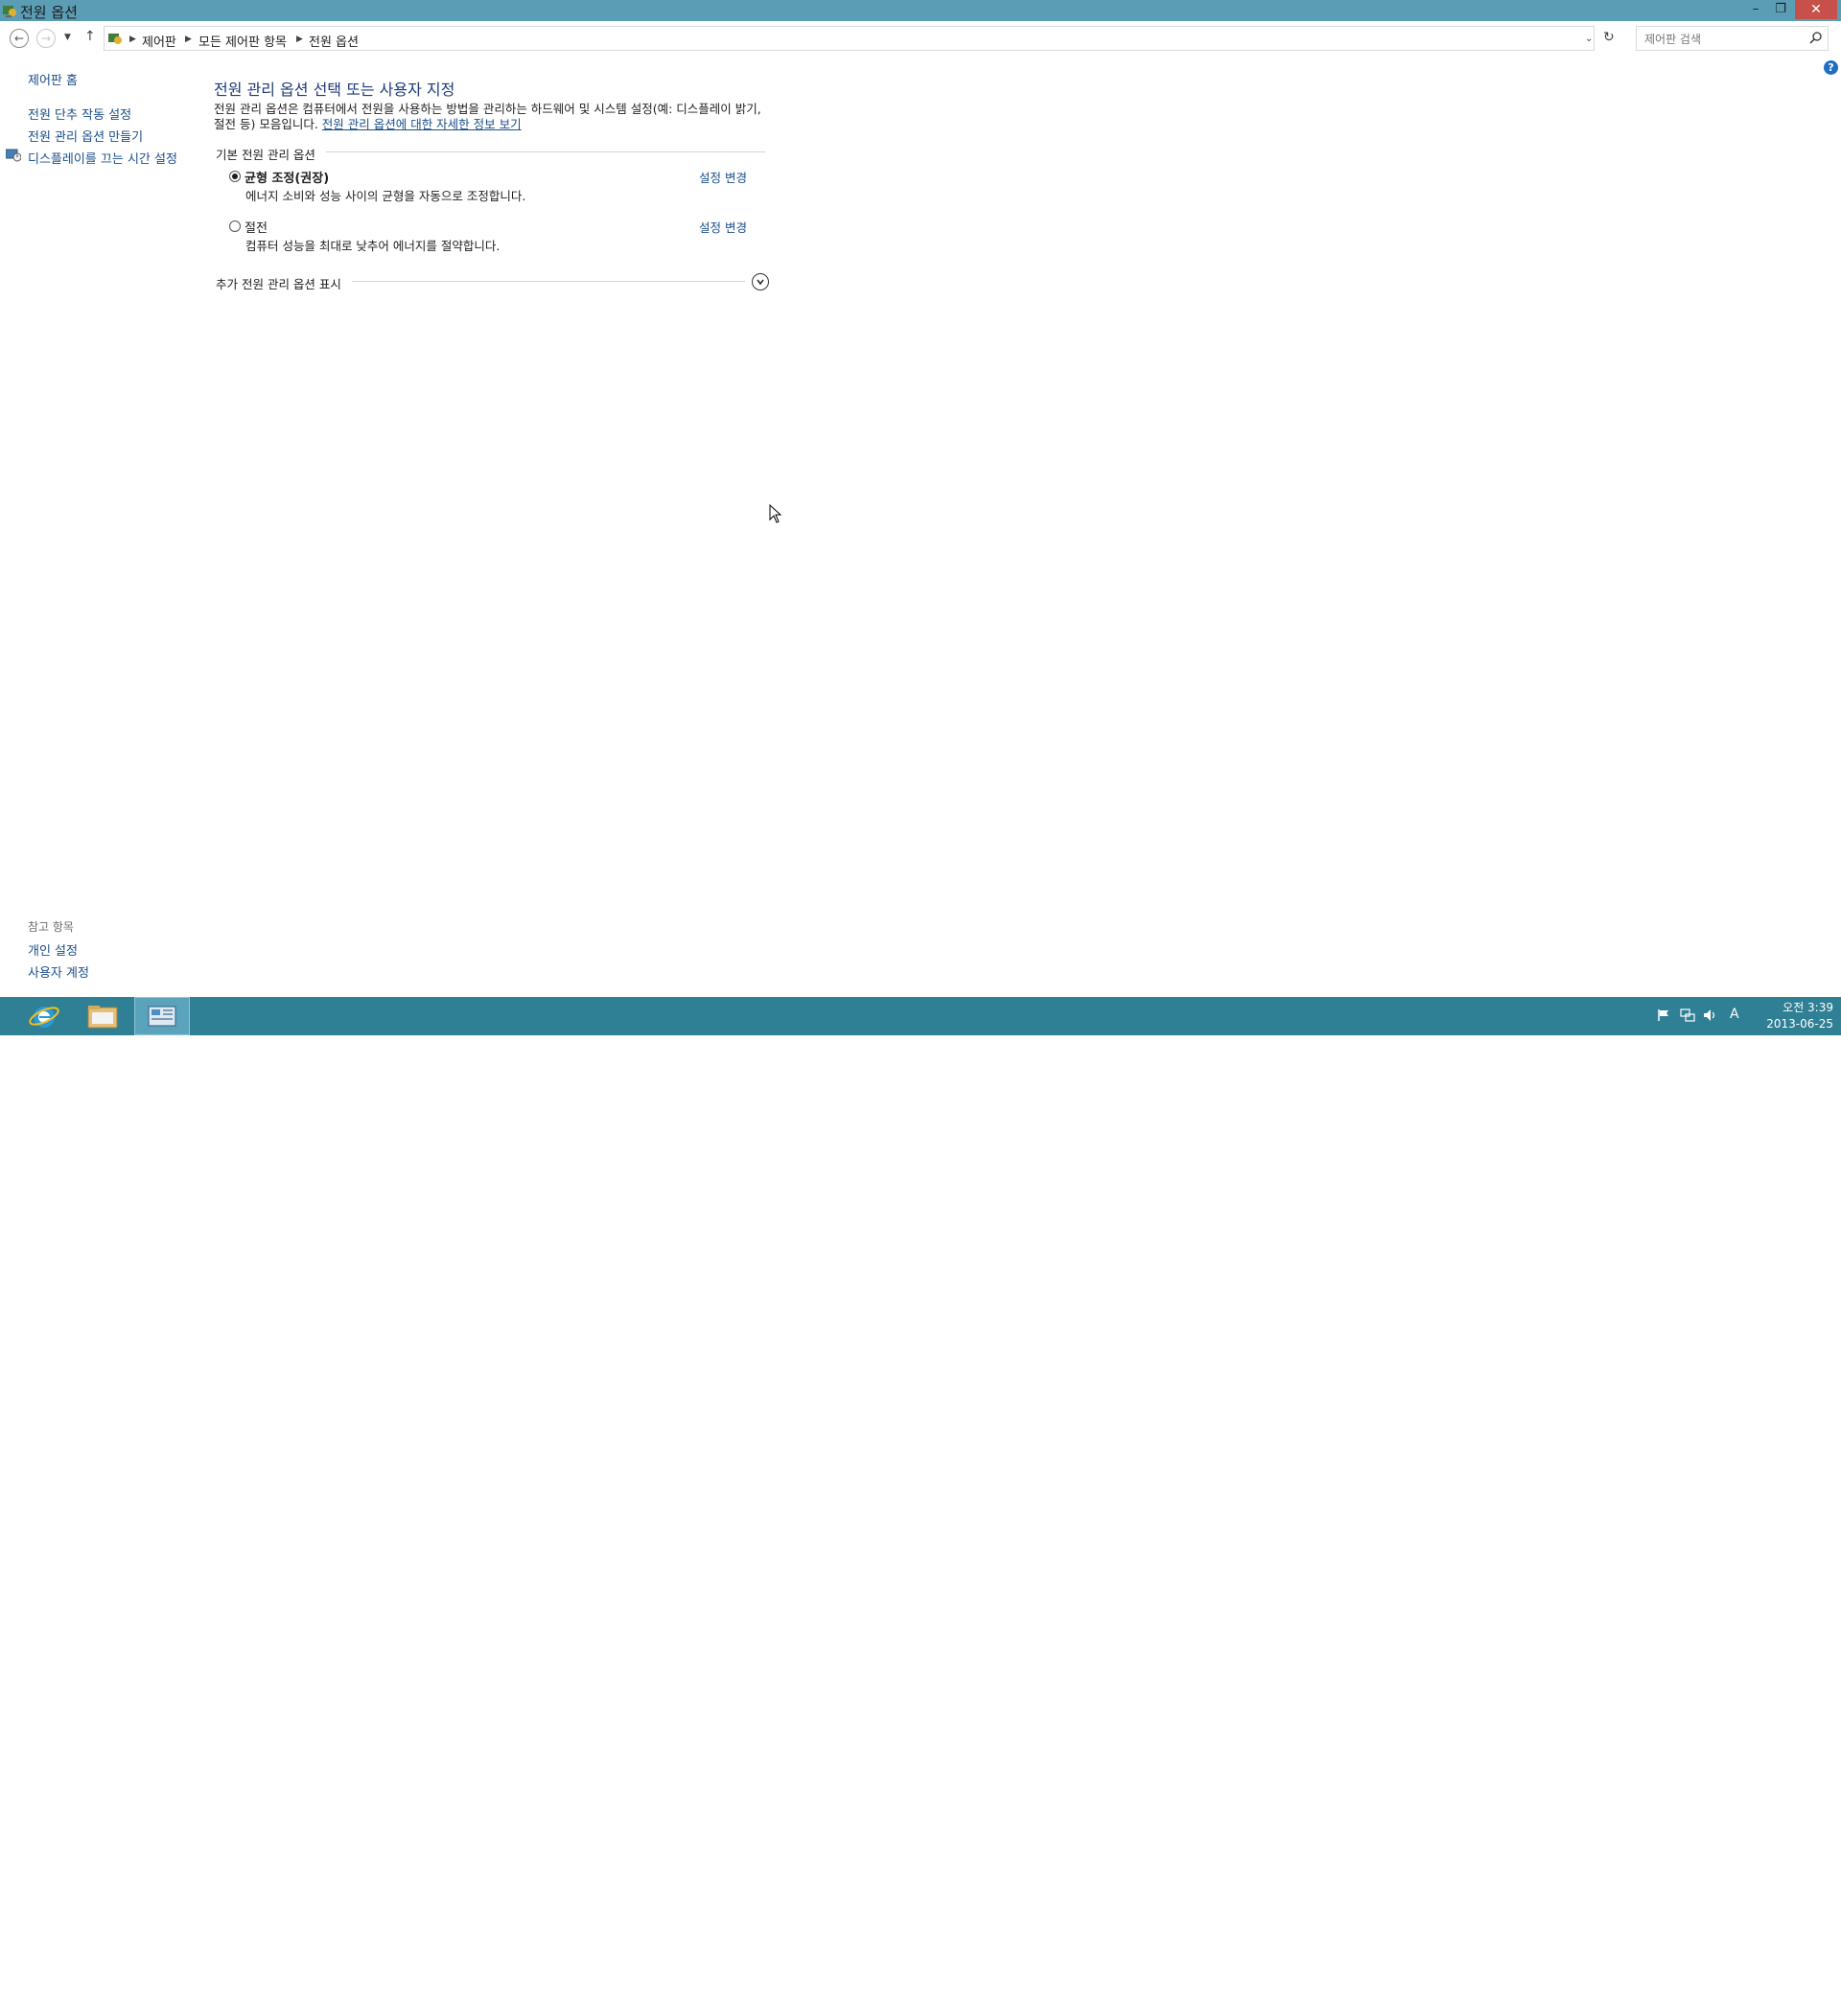 Image resolution: width=1841 pixels, height=2016 pixels. I want to click on search-icon, so click(1816, 37).